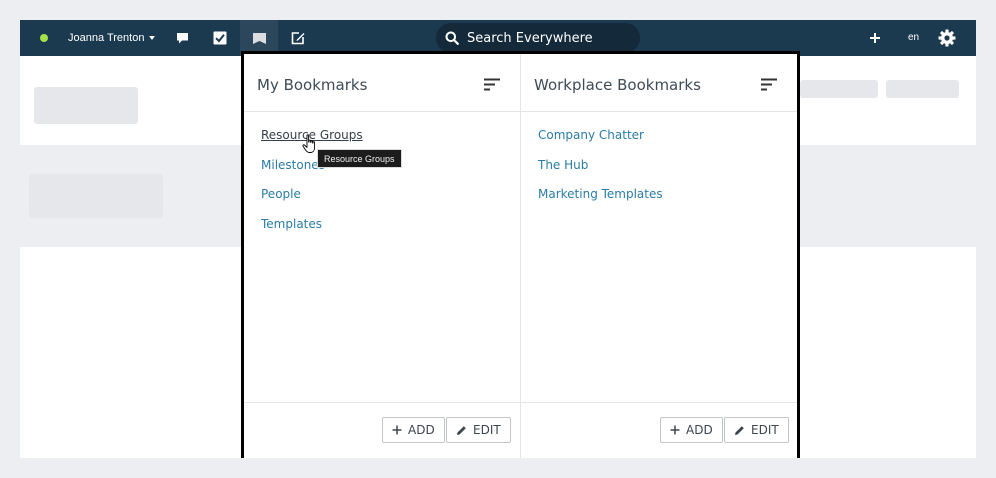  I want to click on my-bookmarks-header: My Bookmarks, so click(382, 83).